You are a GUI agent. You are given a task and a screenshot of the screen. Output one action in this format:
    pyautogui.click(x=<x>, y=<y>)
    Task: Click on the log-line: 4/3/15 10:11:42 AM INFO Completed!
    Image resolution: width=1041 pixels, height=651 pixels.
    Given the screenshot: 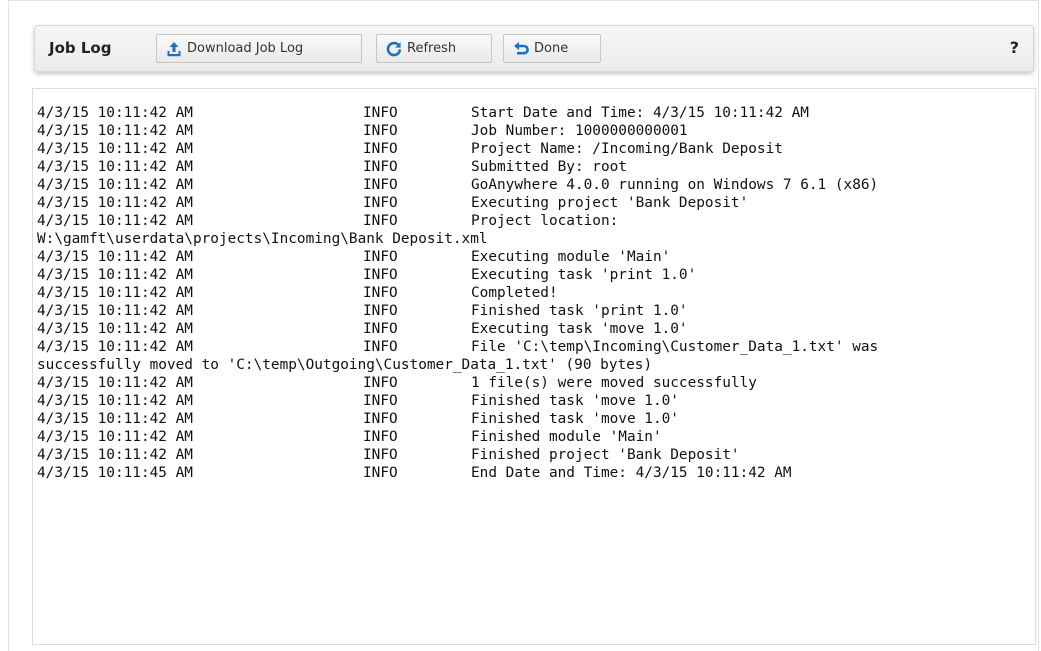 What is the action you would take?
    pyautogui.click(x=536, y=293)
    